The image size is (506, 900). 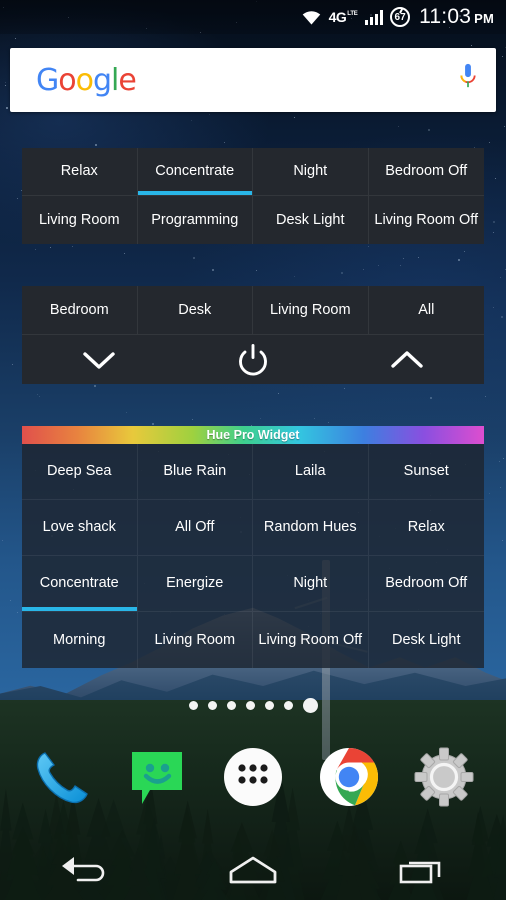 I want to click on phone-icon, so click(x=62, y=777).